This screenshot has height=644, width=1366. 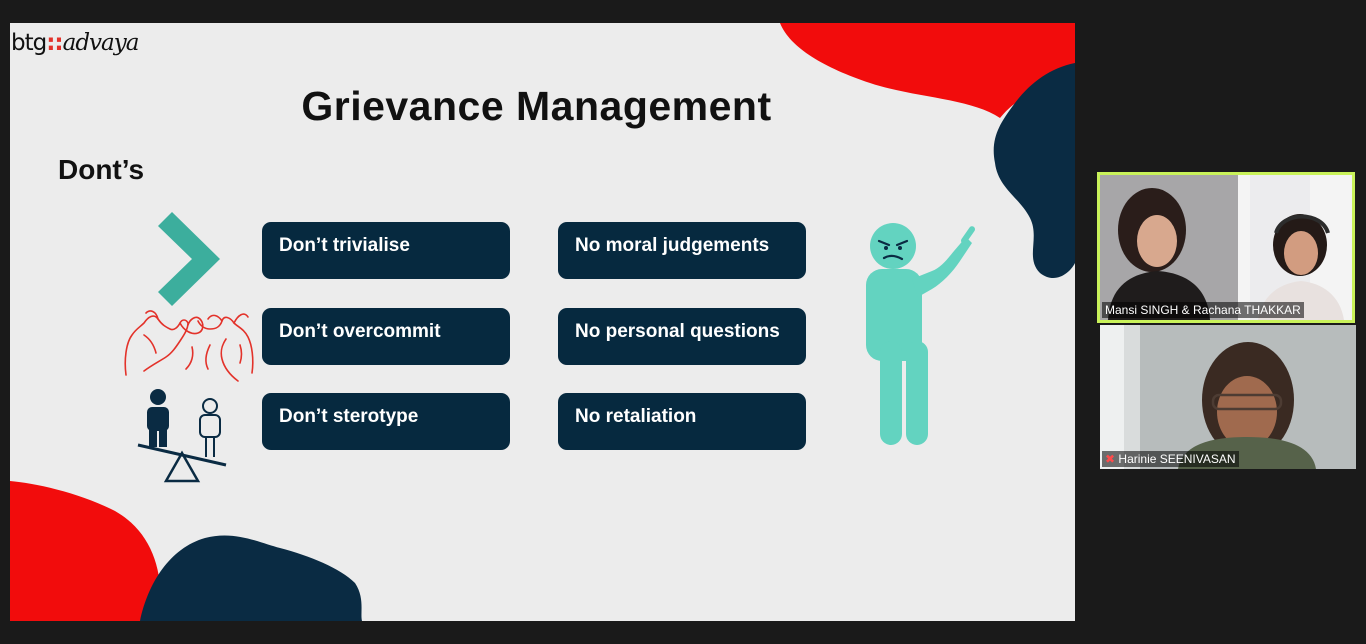 What do you see at coordinates (682, 250) in the screenshot?
I see `card-no-moral-judgements: No moral judgements` at bounding box center [682, 250].